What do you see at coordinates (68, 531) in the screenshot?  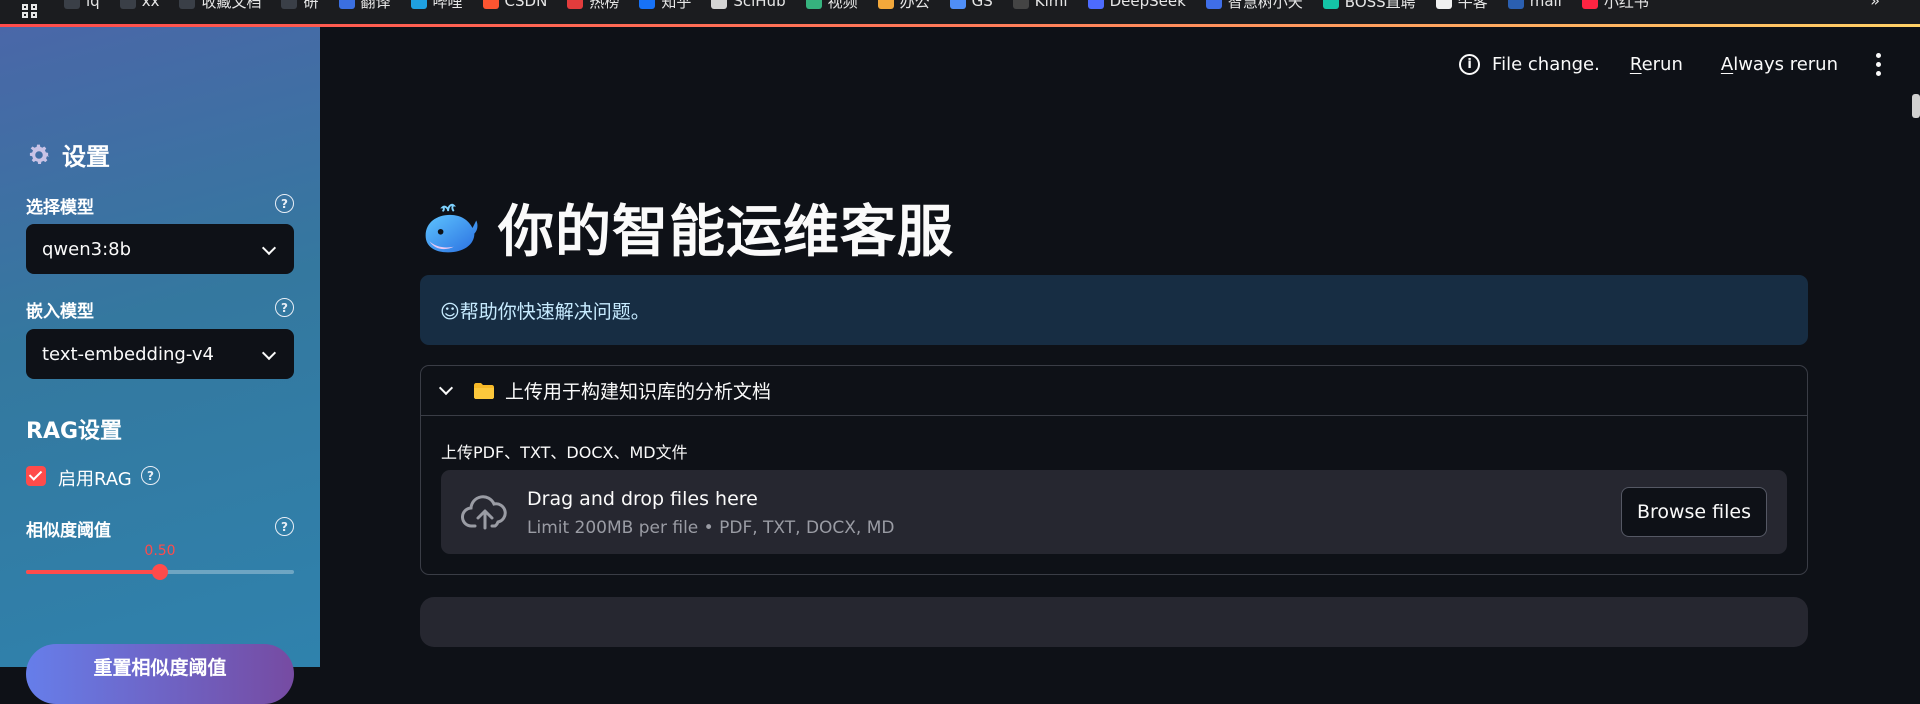 I see `threshold-label: 相似度阈值` at bounding box center [68, 531].